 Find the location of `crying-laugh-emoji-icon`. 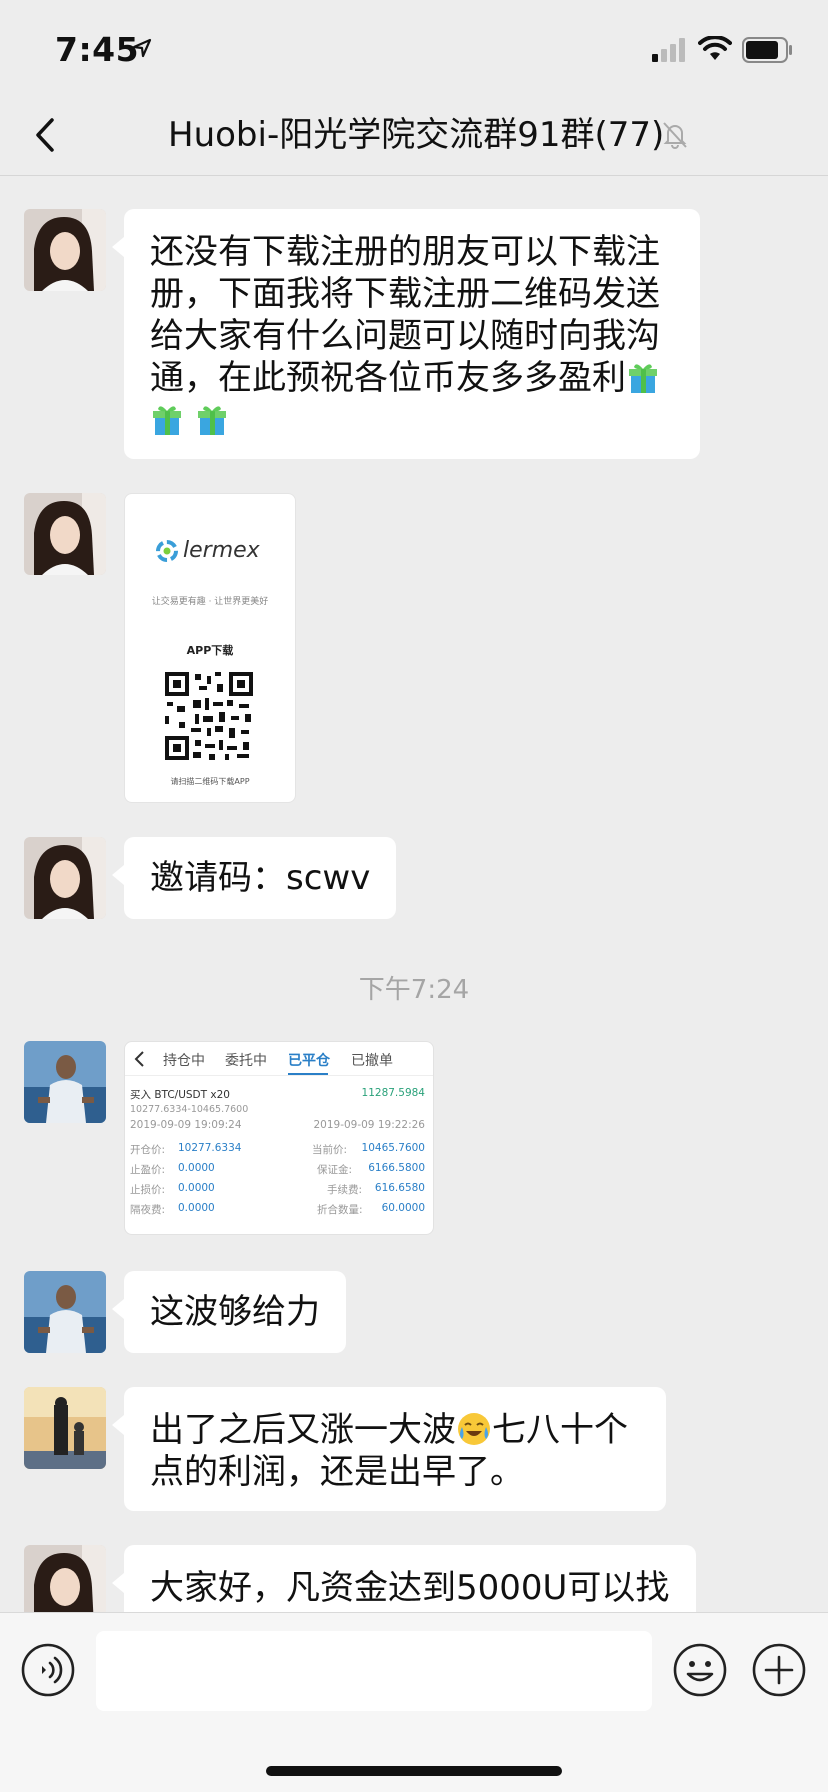

crying-laugh-emoji-icon is located at coordinates (474, 1429).